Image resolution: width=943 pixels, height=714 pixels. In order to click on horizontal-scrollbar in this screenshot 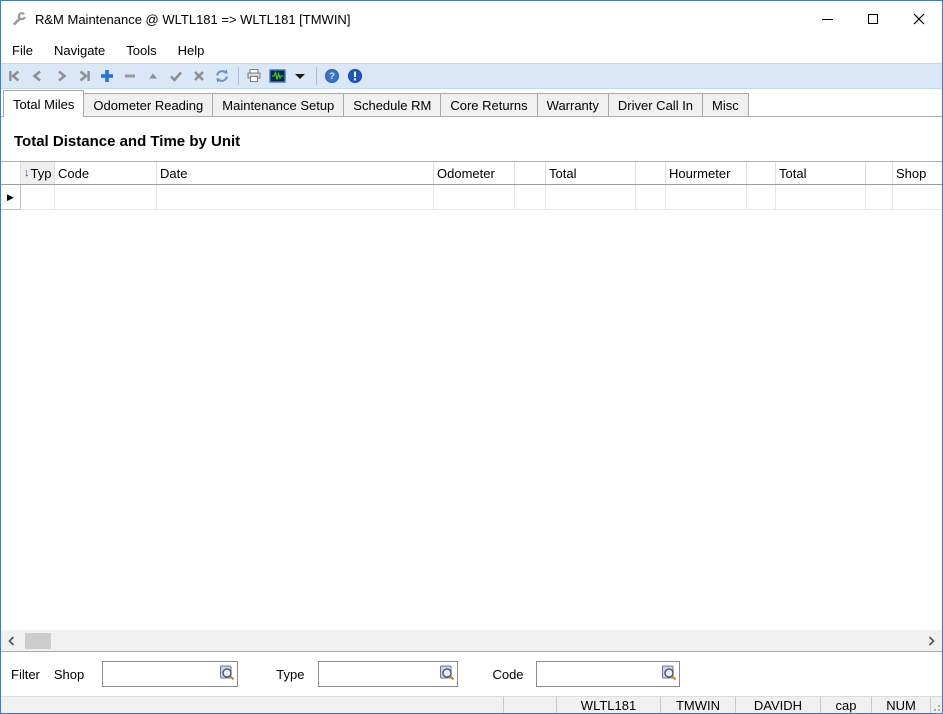, I will do `click(471, 641)`.